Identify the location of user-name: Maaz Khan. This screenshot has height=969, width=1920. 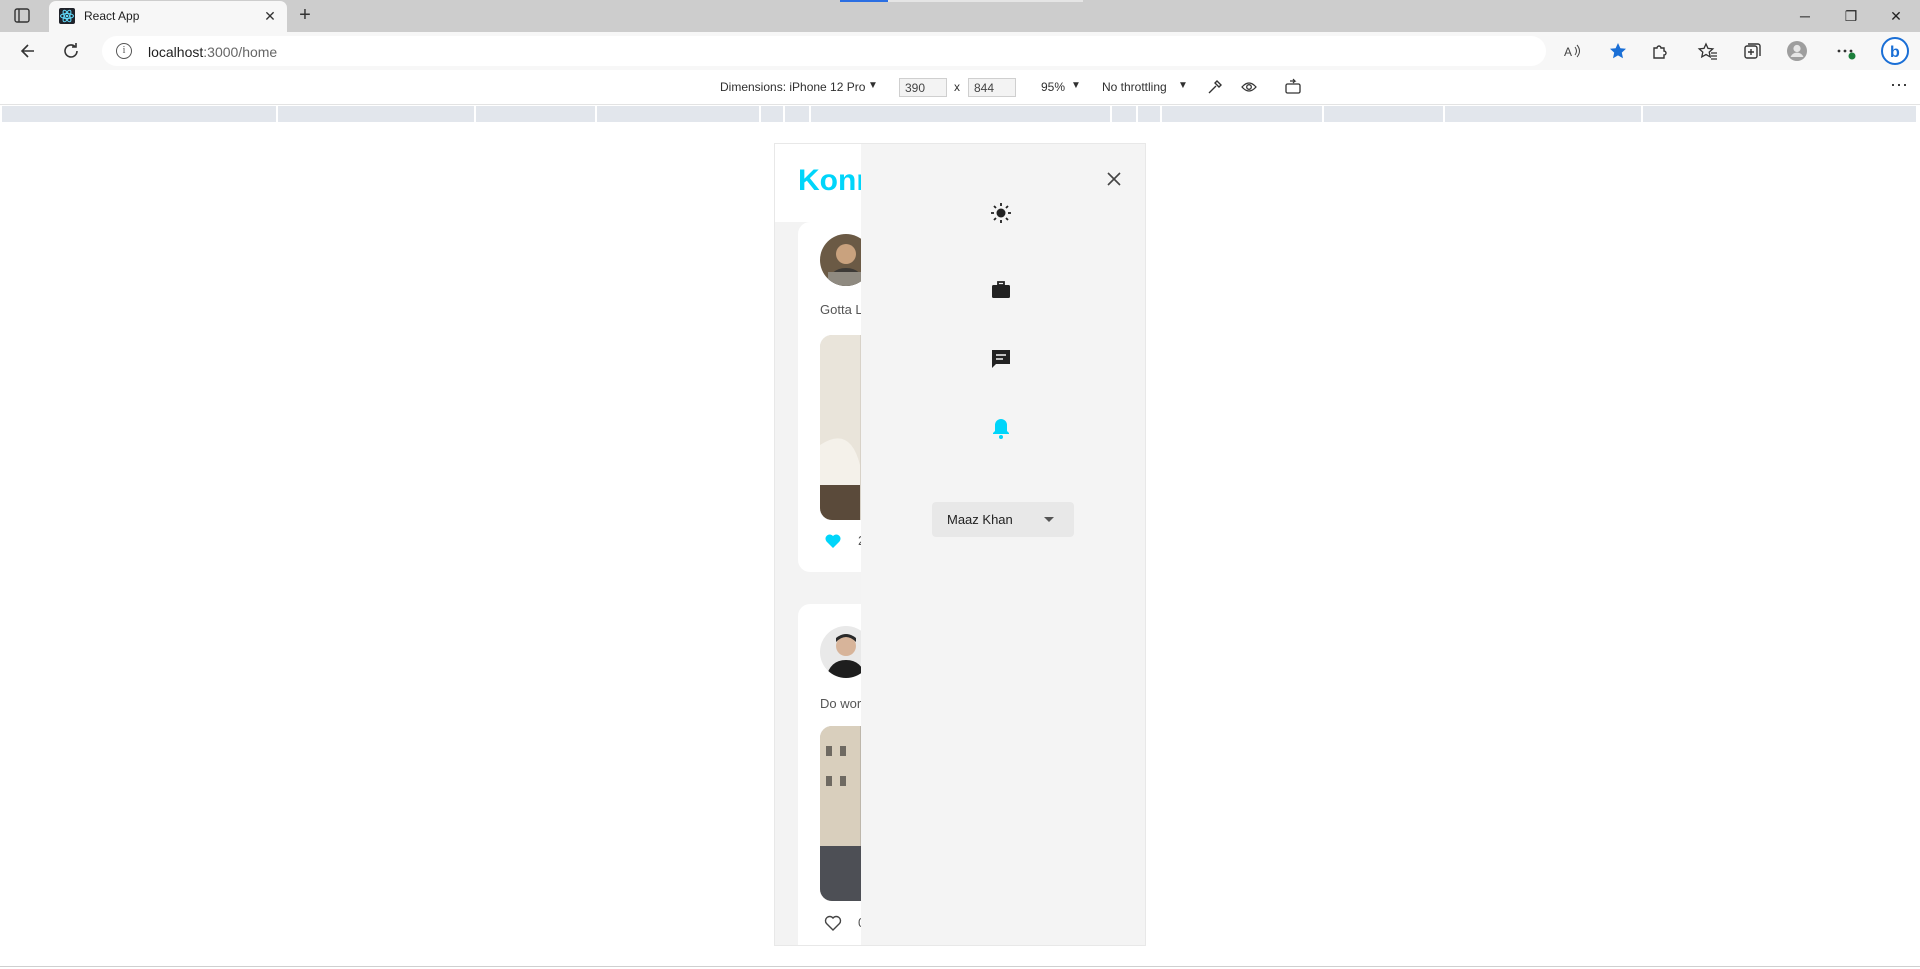
(980, 519).